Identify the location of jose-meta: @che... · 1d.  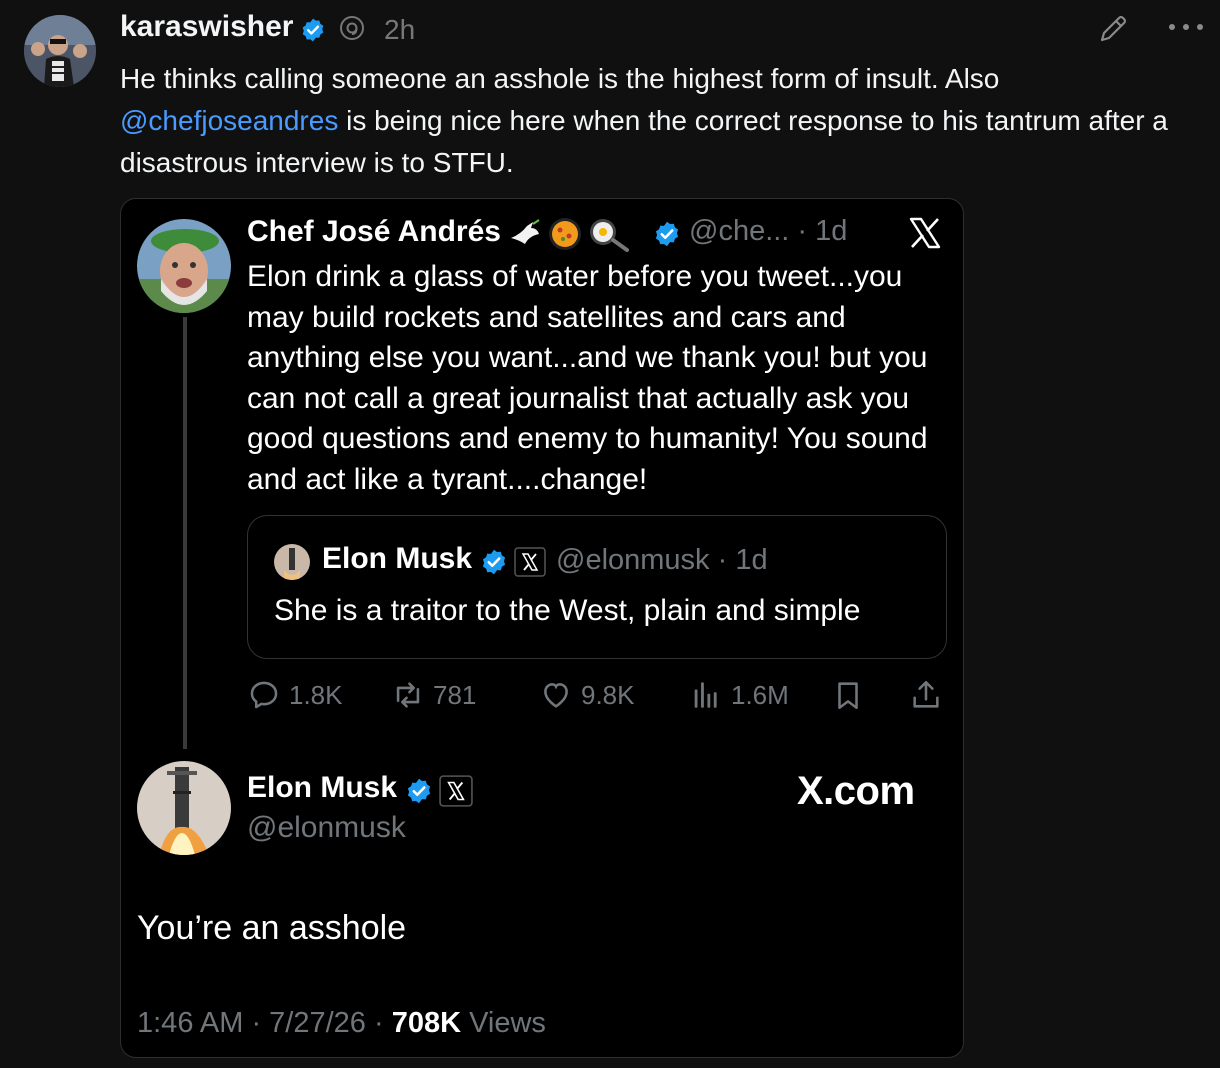
(768, 231).